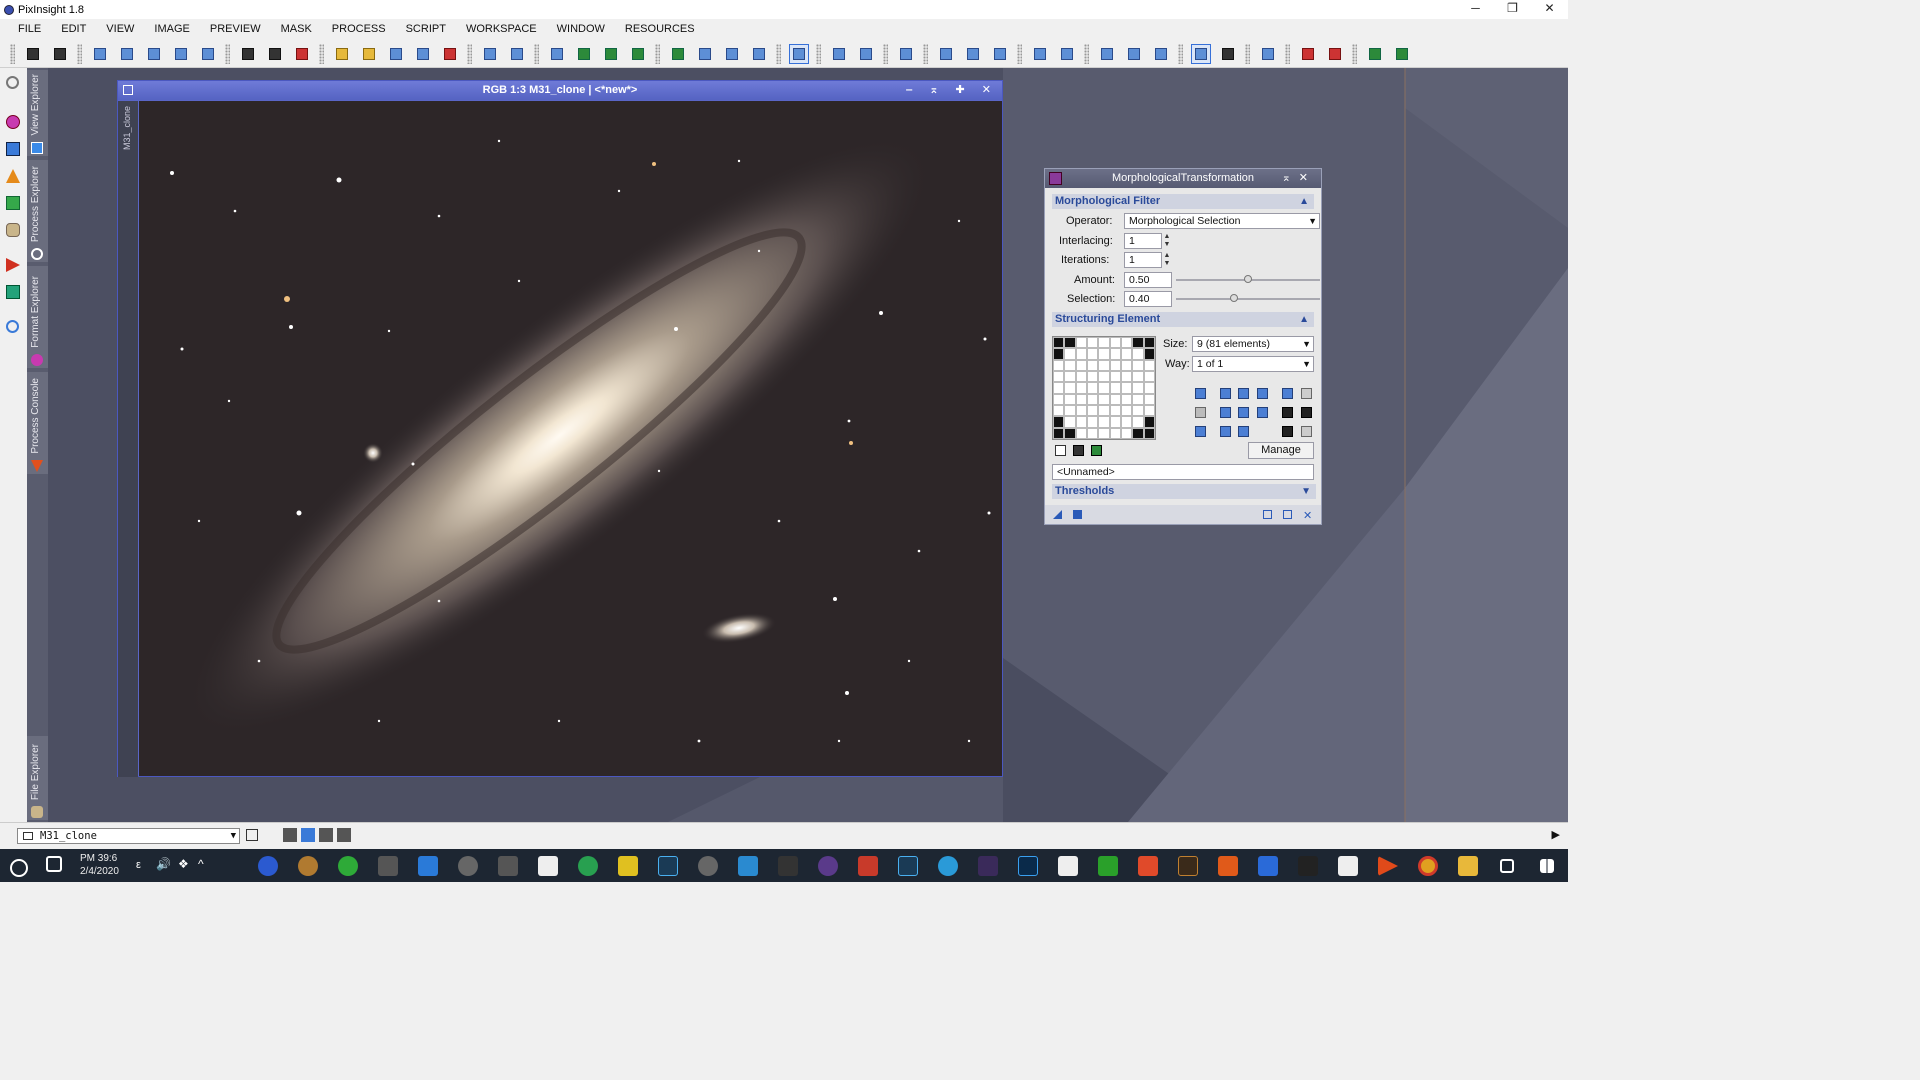 Image resolution: width=1920 pixels, height=1080 pixels. I want to click on reset-icon: ✕, so click(1307, 515).